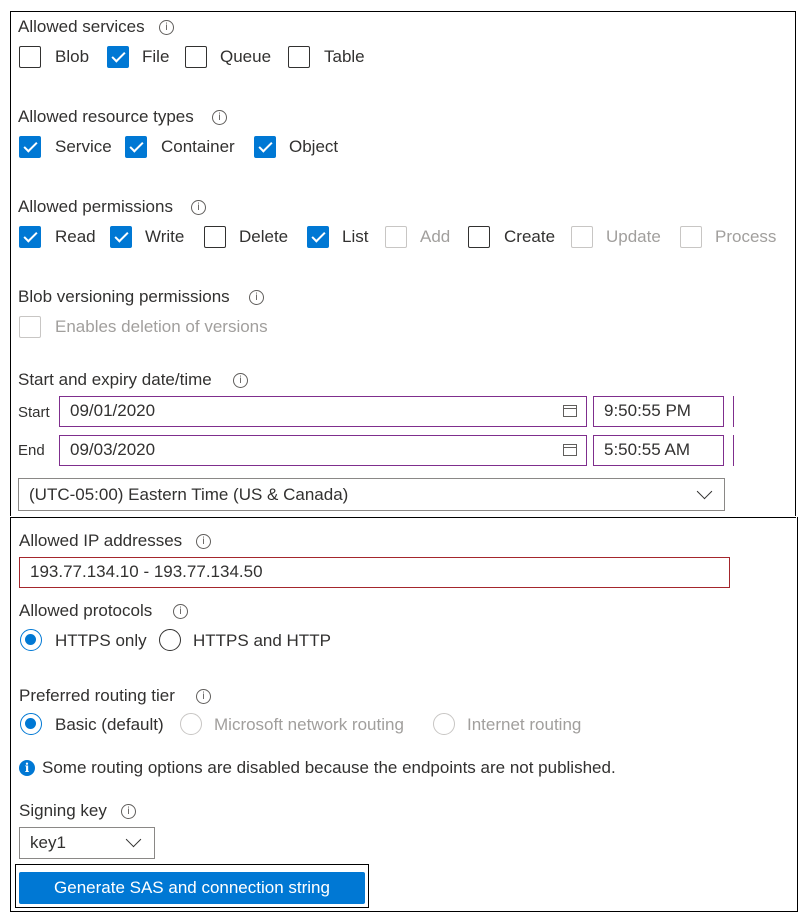 The height and width of the screenshot is (916, 808). I want to click on radio-https-and-http-label: HTTPS and HTTP, so click(262, 640).